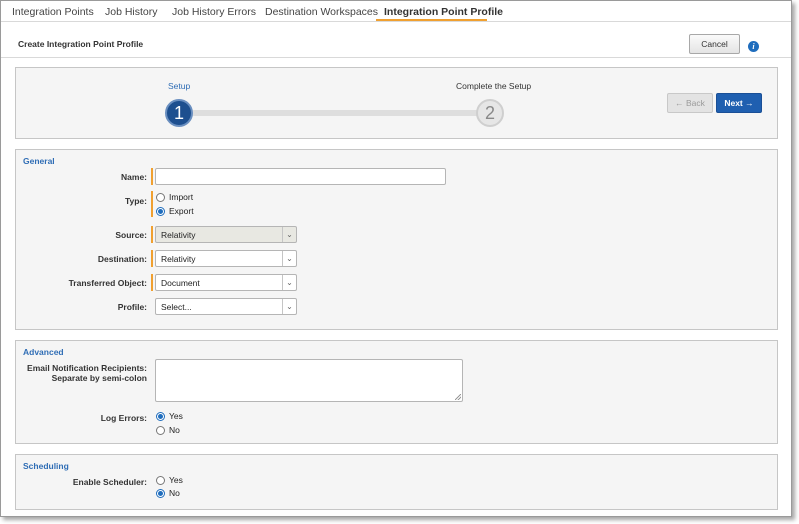 This screenshot has height=524, width=799. What do you see at coordinates (226, 306) in the screenshot?
I see `profile-select: Select... ⌄` at bounding box center [226, 306].